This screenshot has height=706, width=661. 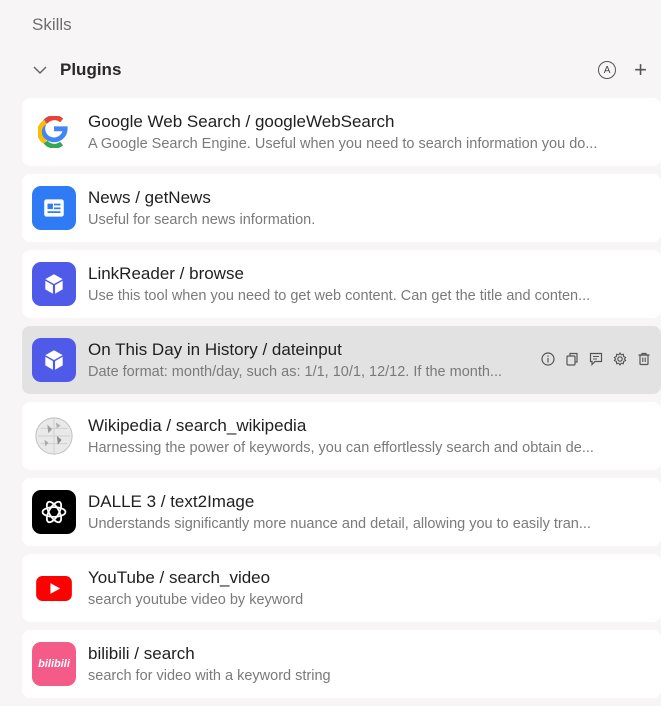 I want to click on group-actions: A +, so click(x=622, y=70).